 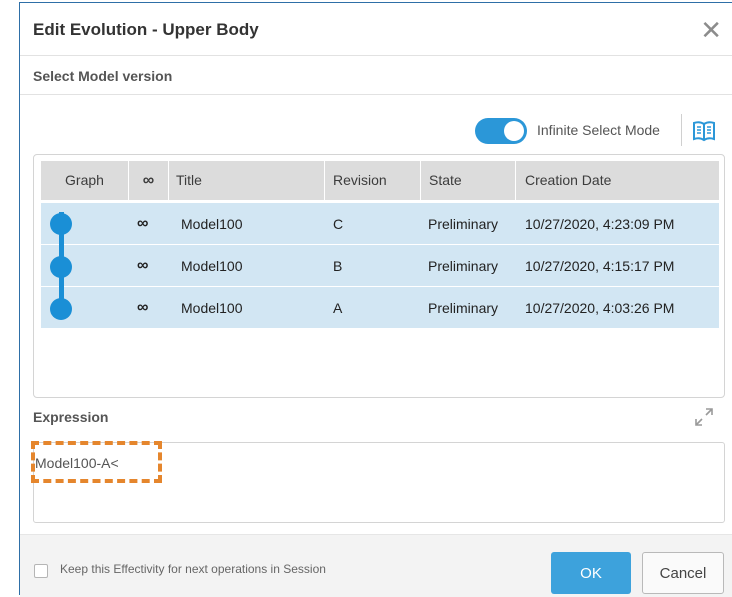 What do you see at coordinates (247, 180) in the screenshot?
I see `column-header-title: Title` at bounding box center [247, 180].